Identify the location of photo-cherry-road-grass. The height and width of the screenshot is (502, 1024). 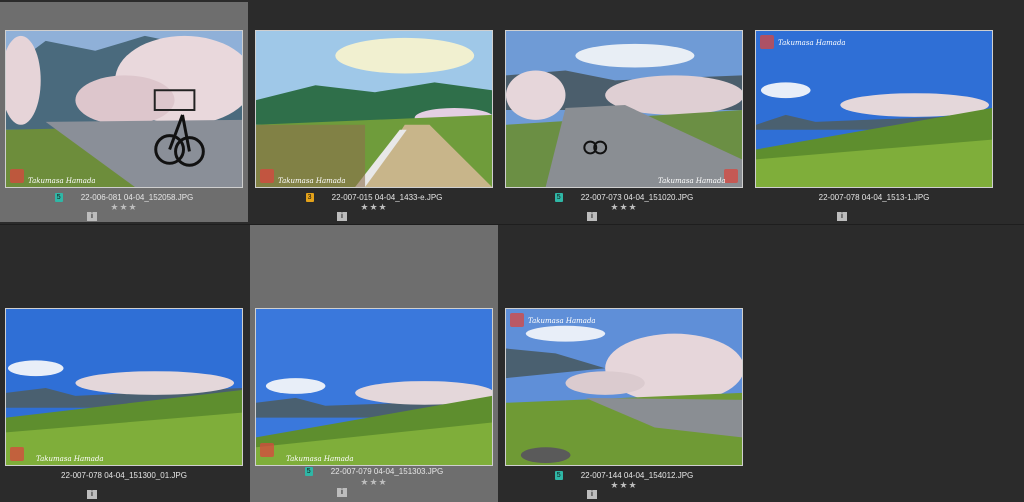
(624, 387).